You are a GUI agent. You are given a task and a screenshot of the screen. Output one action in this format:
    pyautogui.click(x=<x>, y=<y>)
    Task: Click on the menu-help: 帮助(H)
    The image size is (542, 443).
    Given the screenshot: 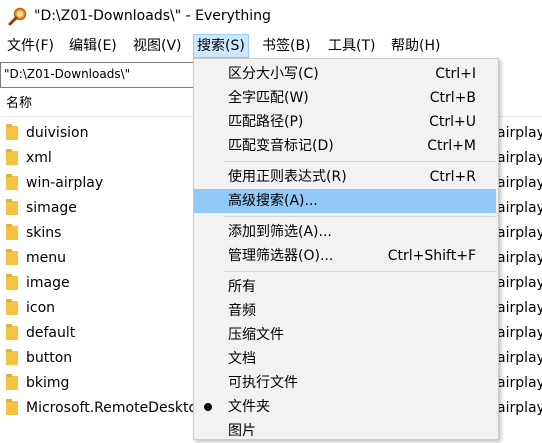 What is the action you would take?
    pyautogui.click(x=415, y=46)
    